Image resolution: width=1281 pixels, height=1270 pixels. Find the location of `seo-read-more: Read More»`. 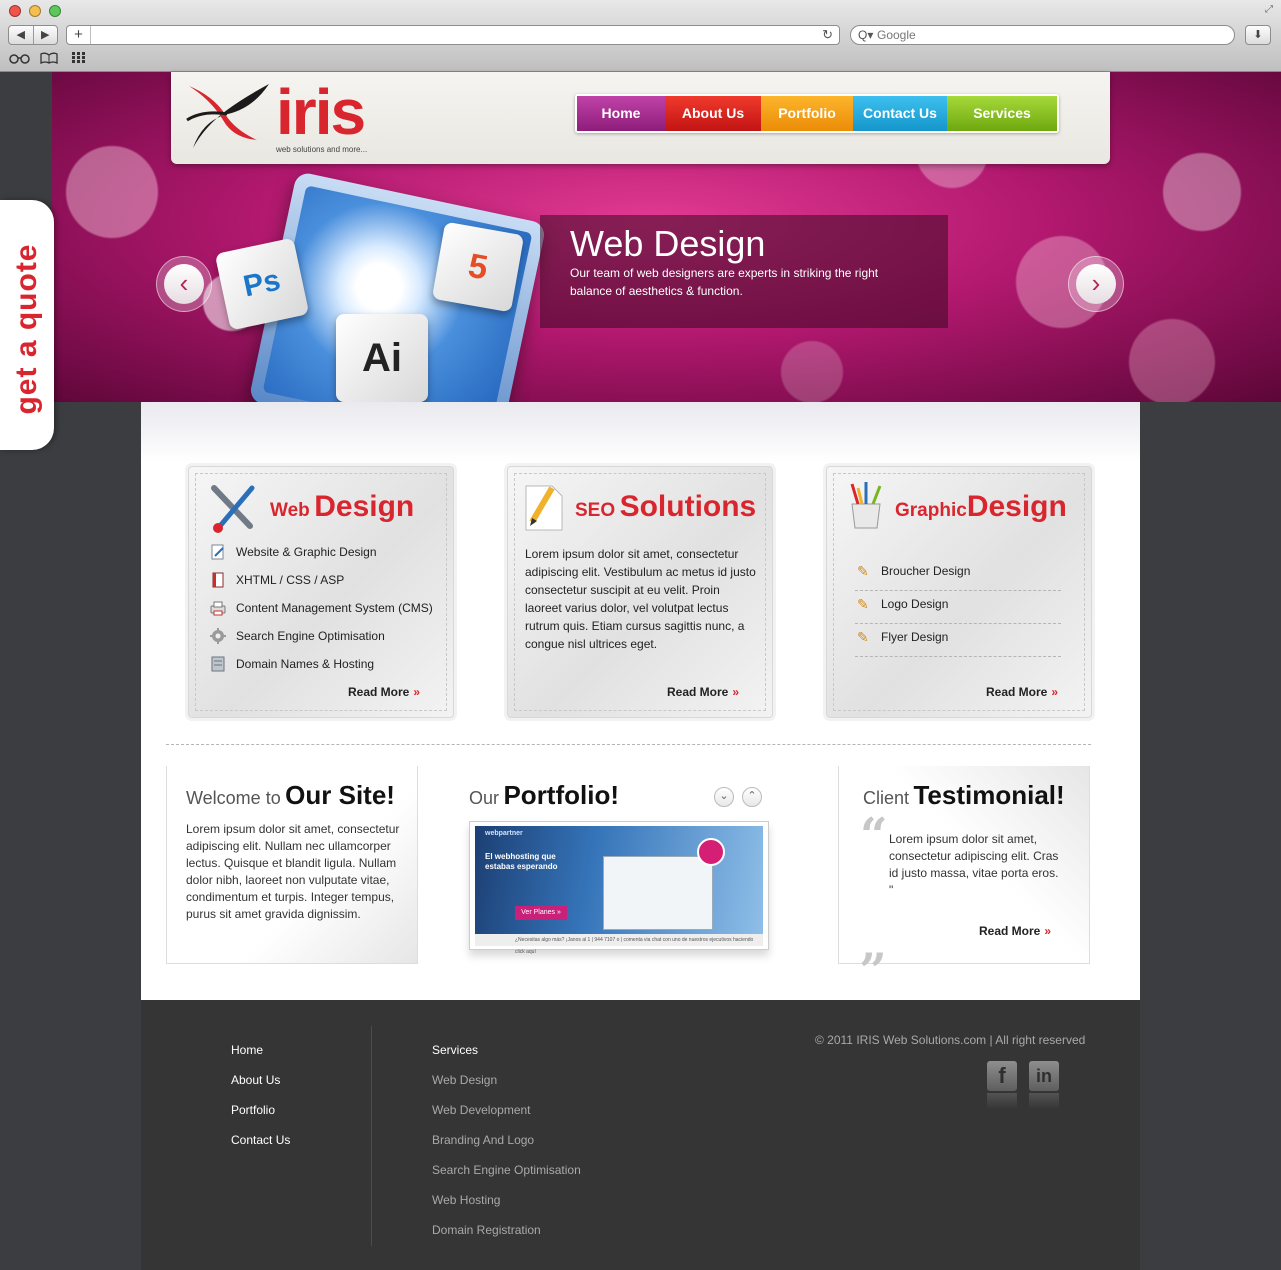

seo-read-more: Read More» is located at coordinates (703, 692).